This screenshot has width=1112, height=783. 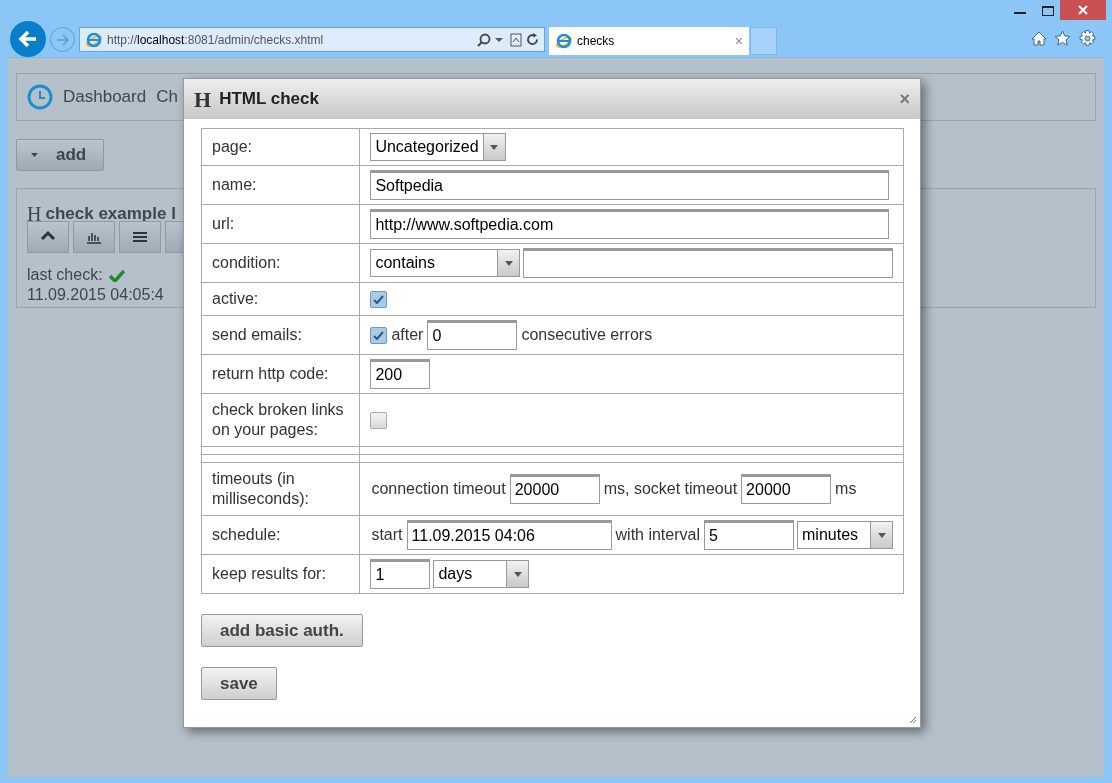 I want to click on field-text: ms, so click(x=846, y=489).